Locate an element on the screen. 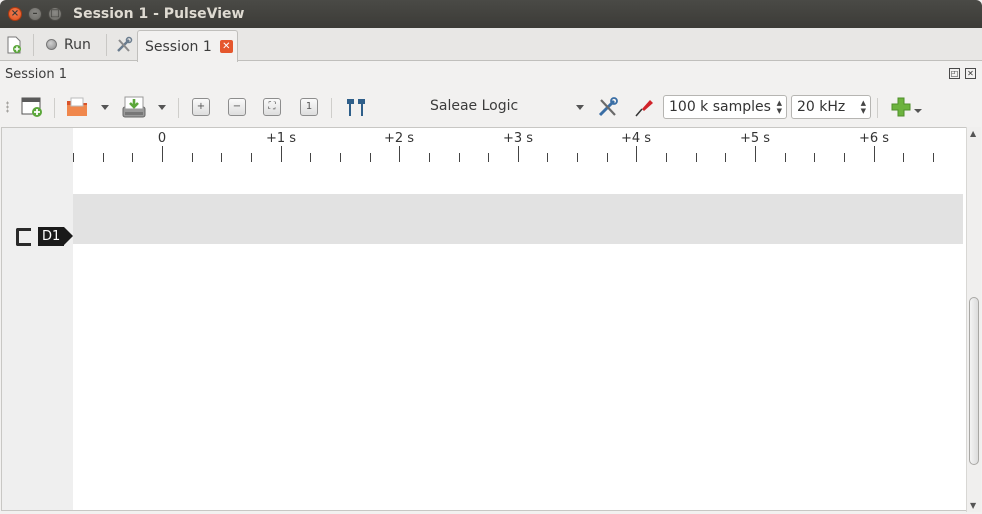 This screenshot has width=982, height=514. window-minimize-button: – is located at coordinates (35, 14).